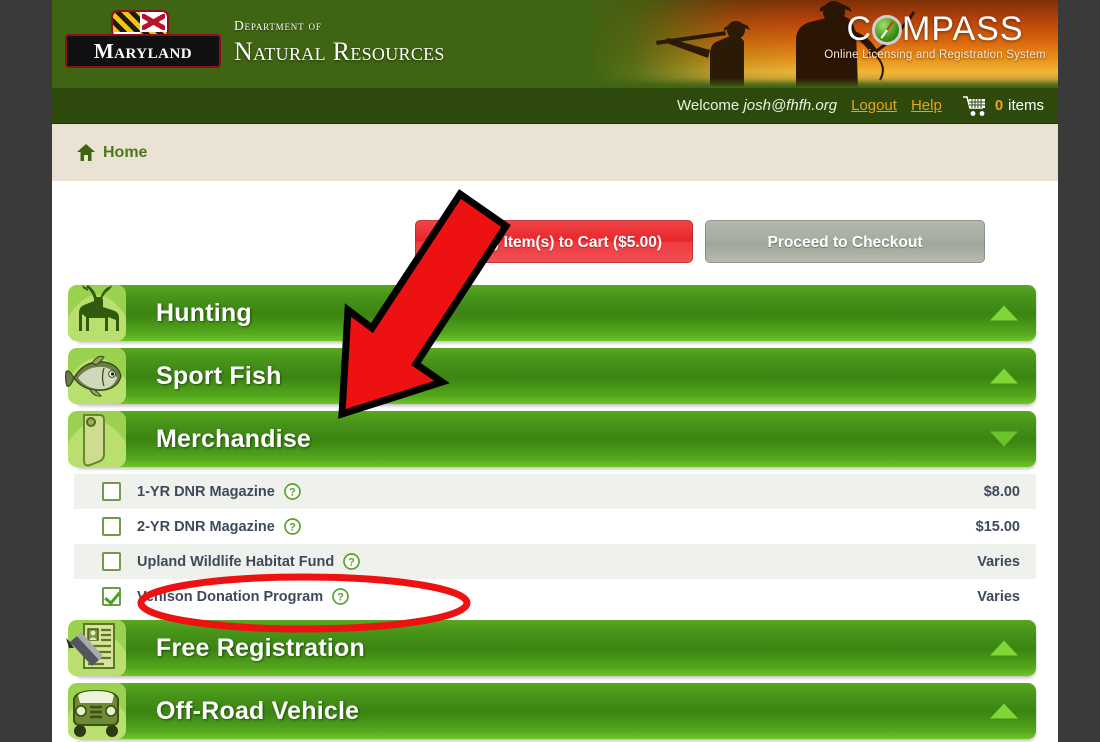 The width and height of the screenshot is (1100, 742). Describe the element at coordinates (710, 105) in the screenshot. I see `welcome-prefix: Welcome` at that location.